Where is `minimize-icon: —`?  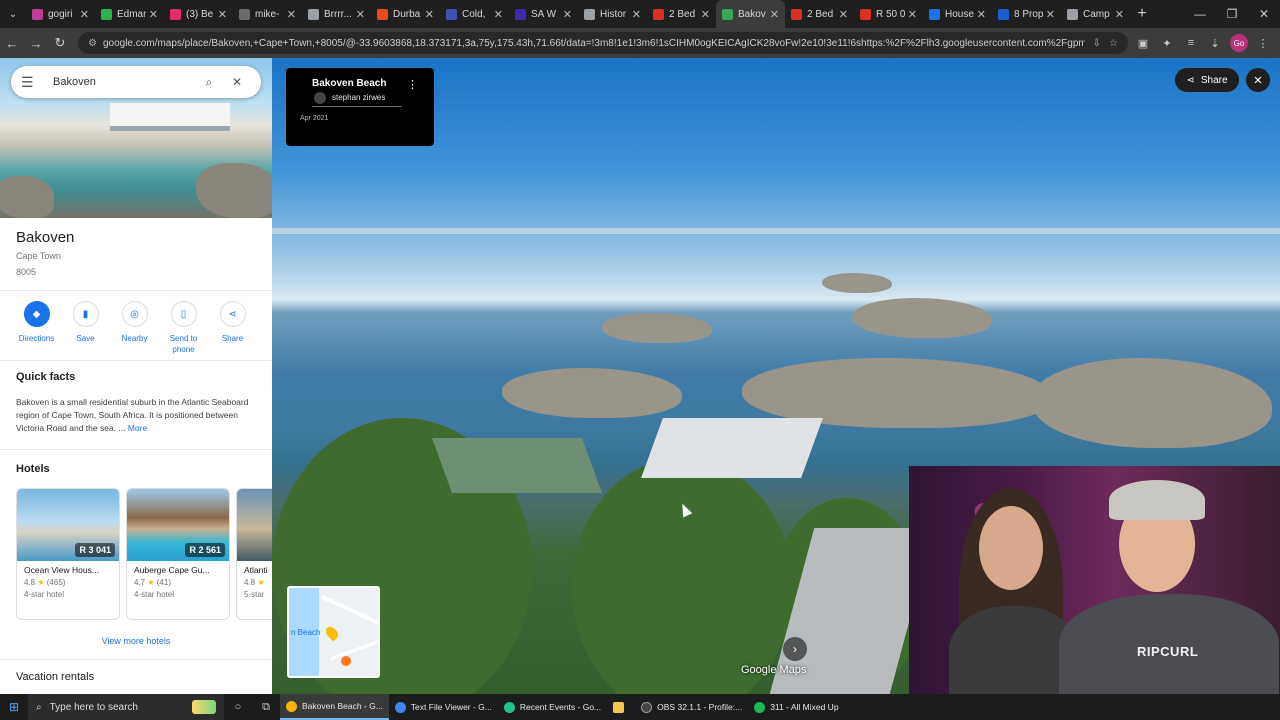
minimize-icon: — is located at coordinates (1200, 14).